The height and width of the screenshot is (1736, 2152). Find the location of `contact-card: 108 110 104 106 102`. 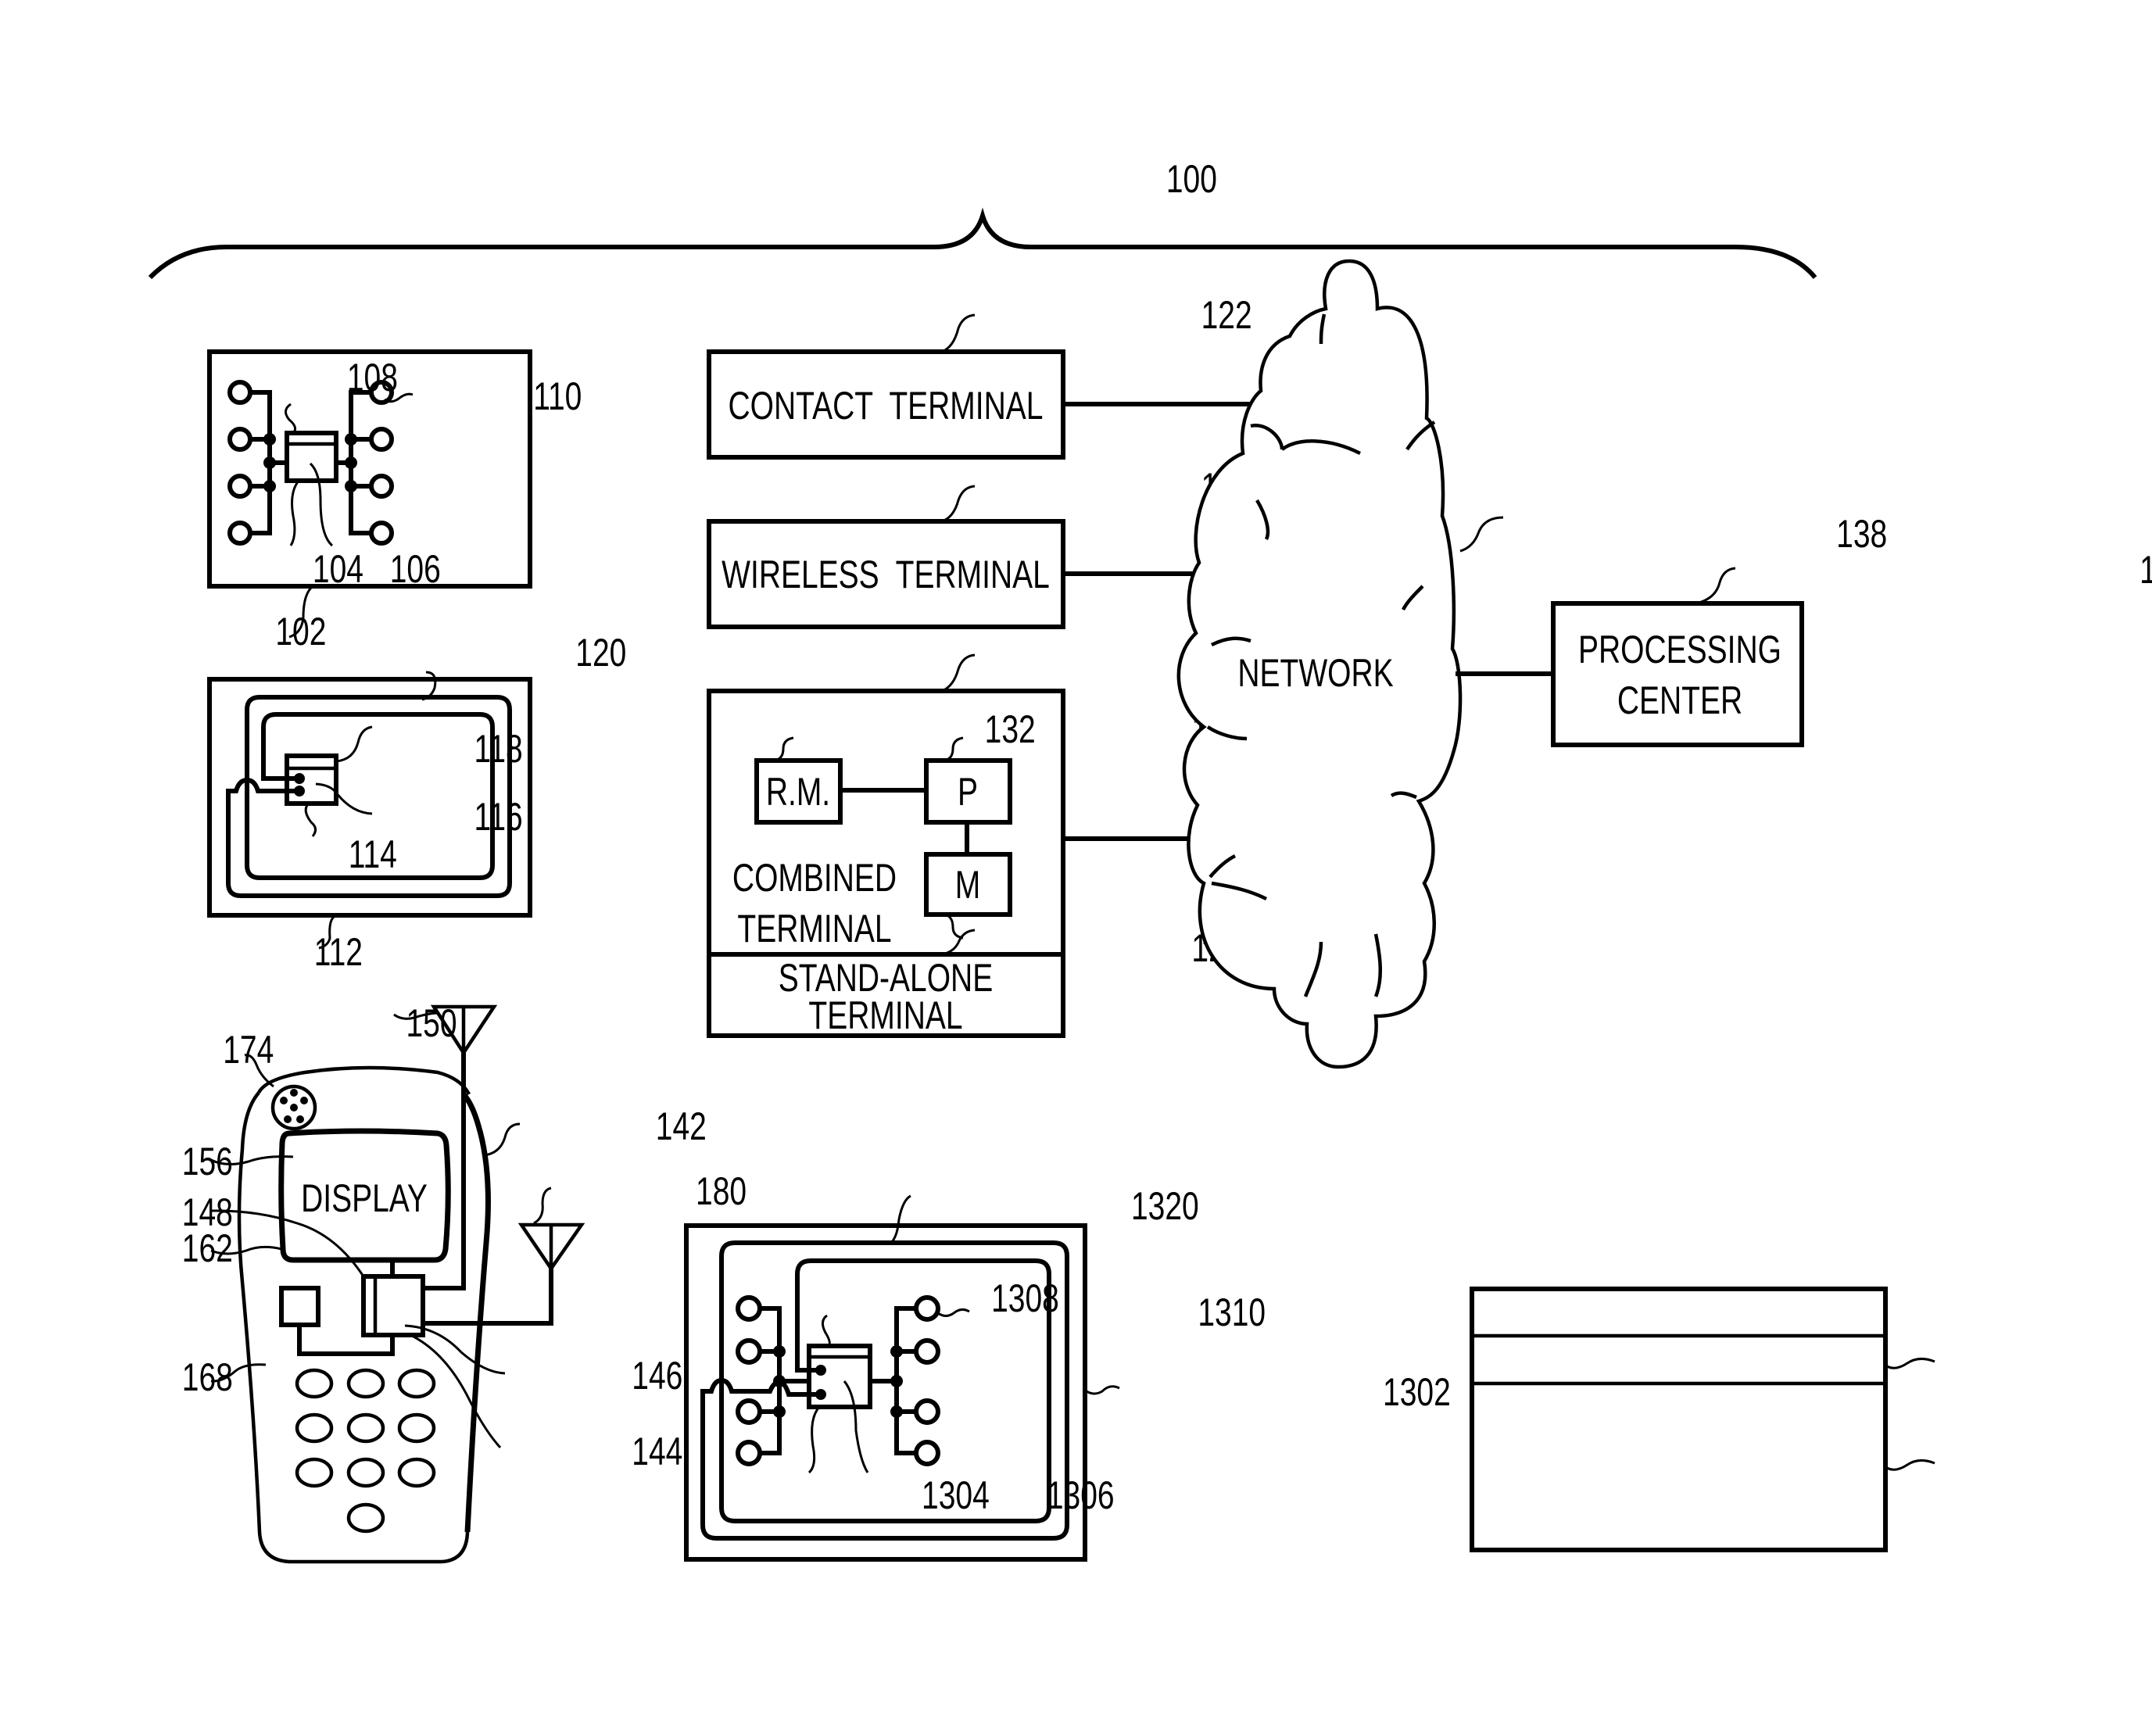

contact-card: 108 110 104 106 102 is located at coordinates (394, 501).